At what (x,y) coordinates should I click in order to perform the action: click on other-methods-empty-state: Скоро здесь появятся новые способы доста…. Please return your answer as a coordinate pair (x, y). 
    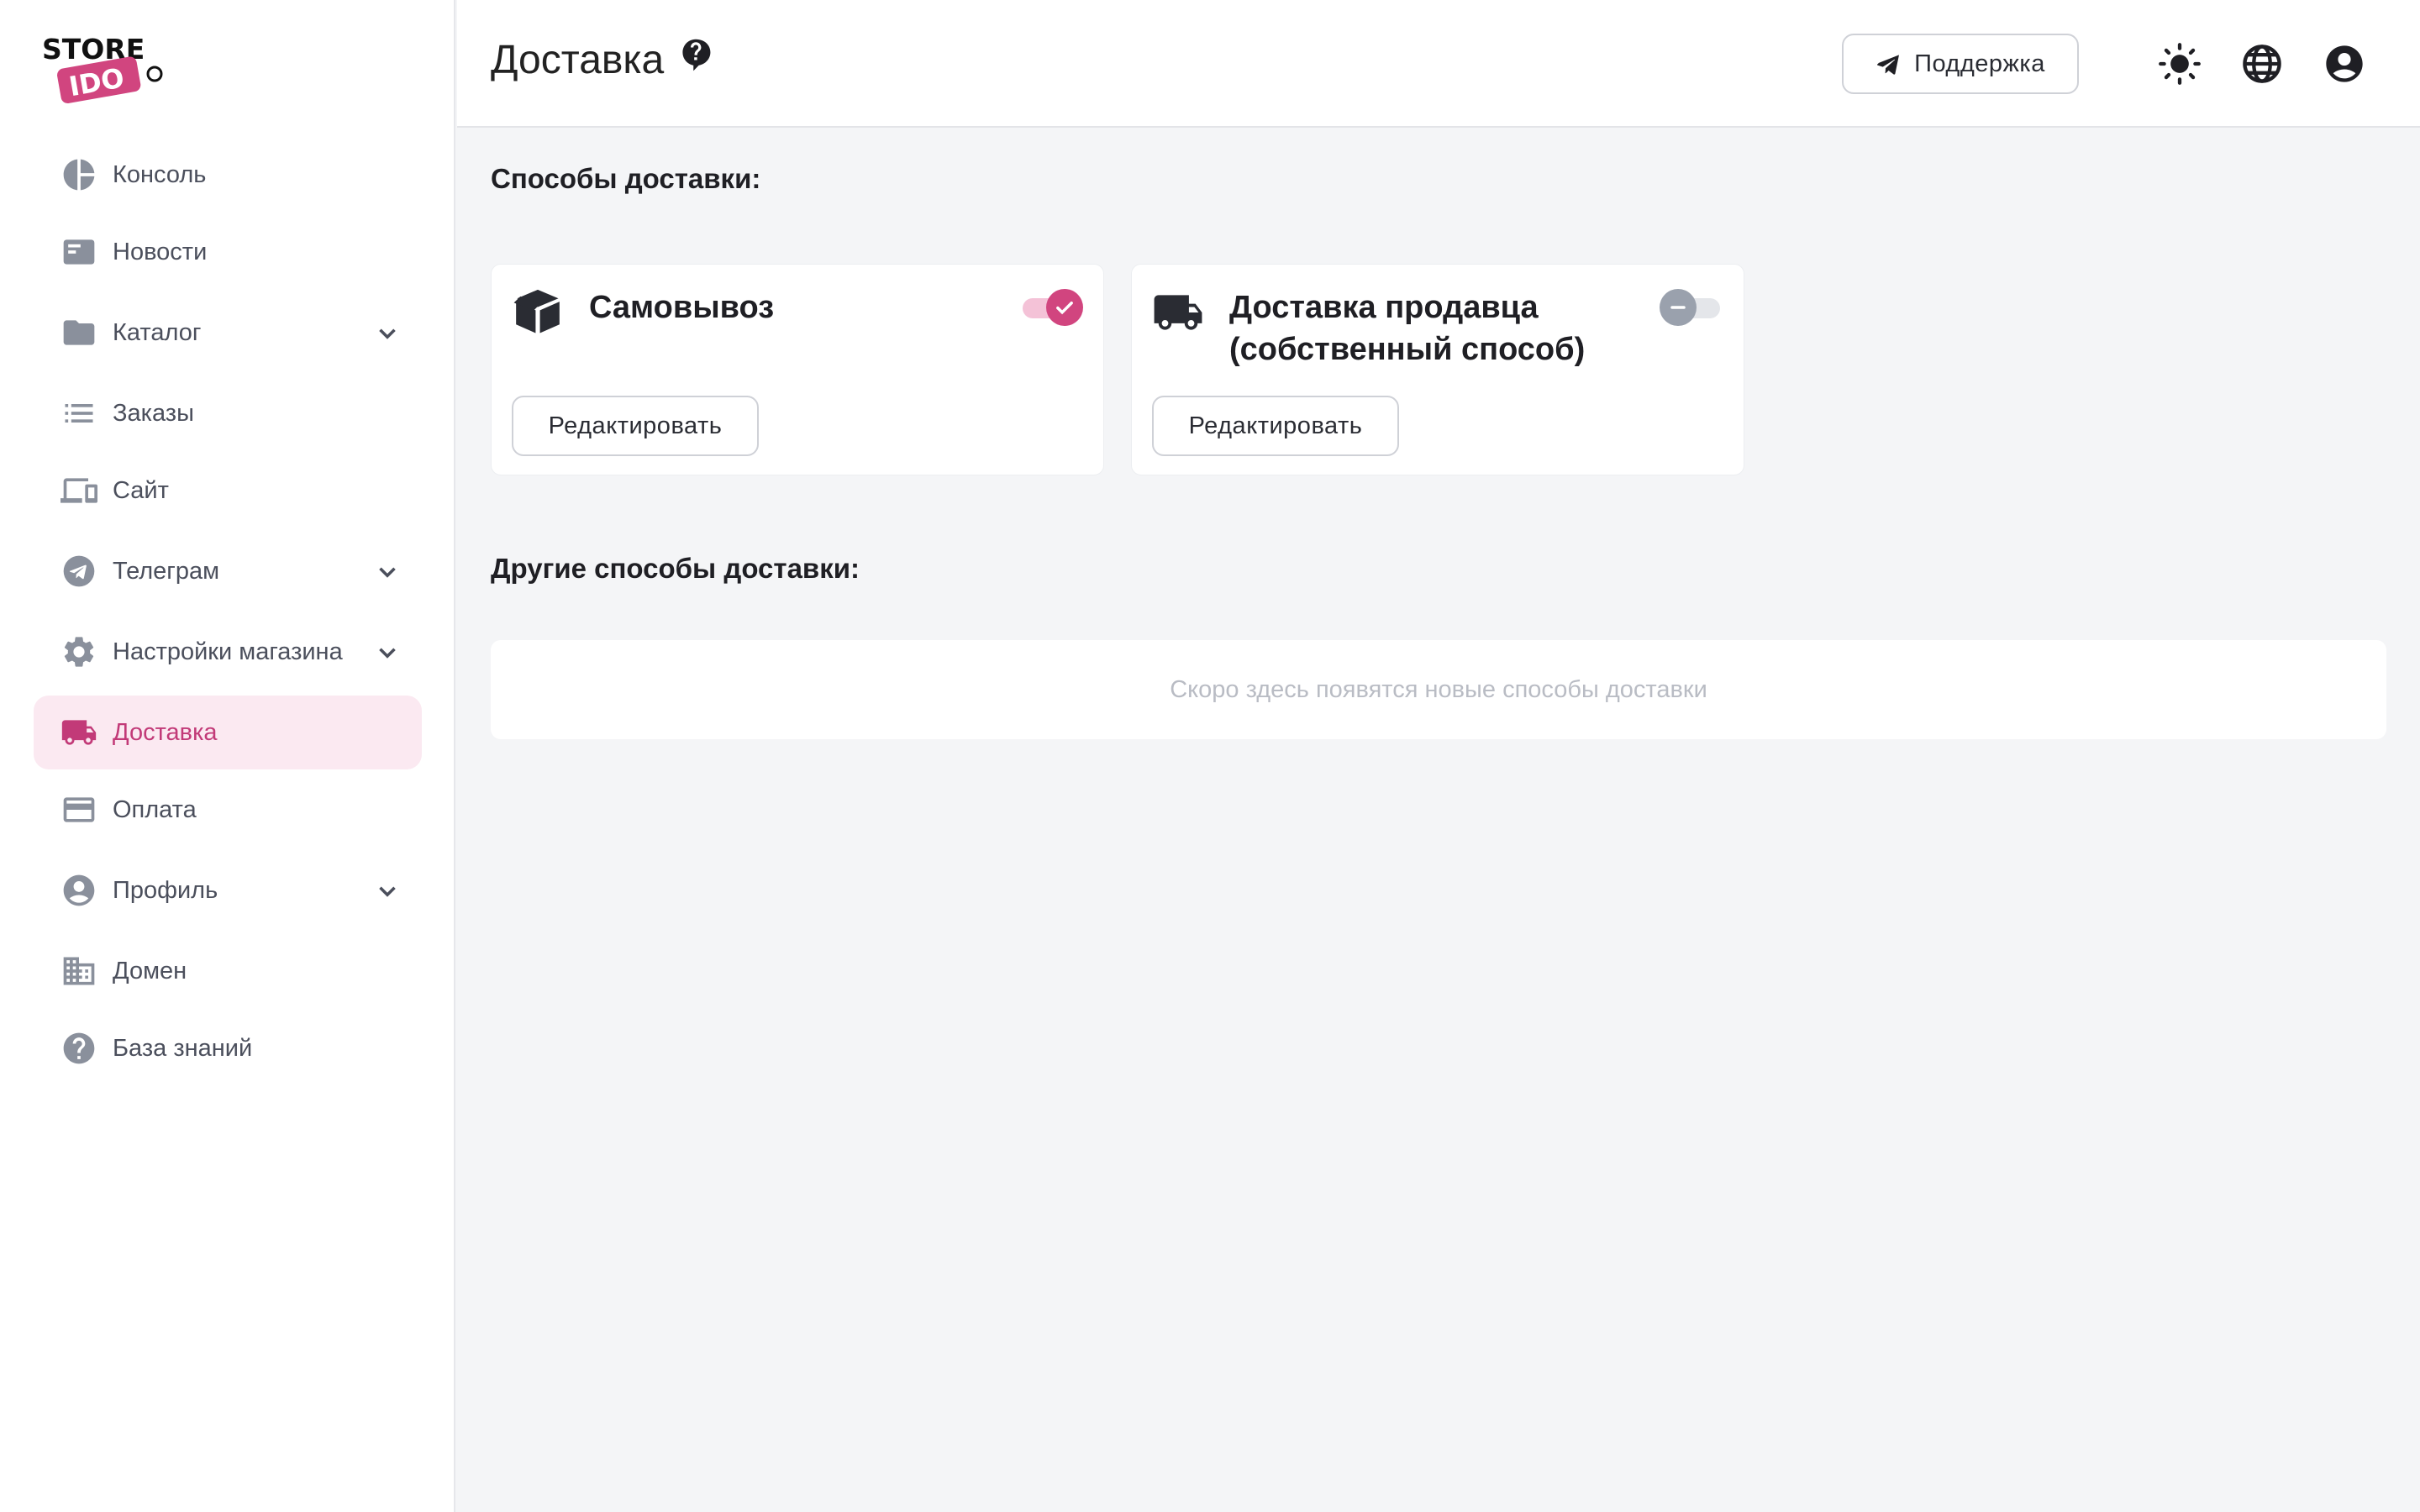
    Looking at the image, I should click on (1438, 689).